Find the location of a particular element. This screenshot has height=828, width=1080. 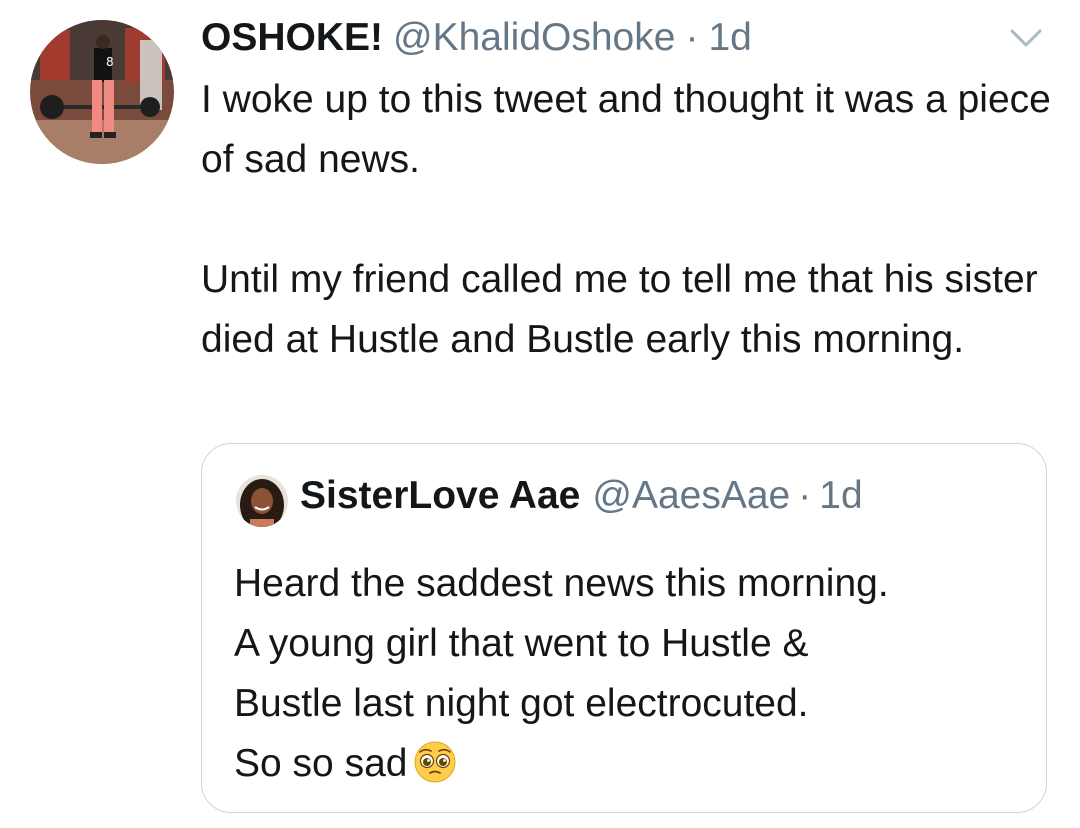

quoted-text-line-last: So so sad is located at coordinates (629, 764).